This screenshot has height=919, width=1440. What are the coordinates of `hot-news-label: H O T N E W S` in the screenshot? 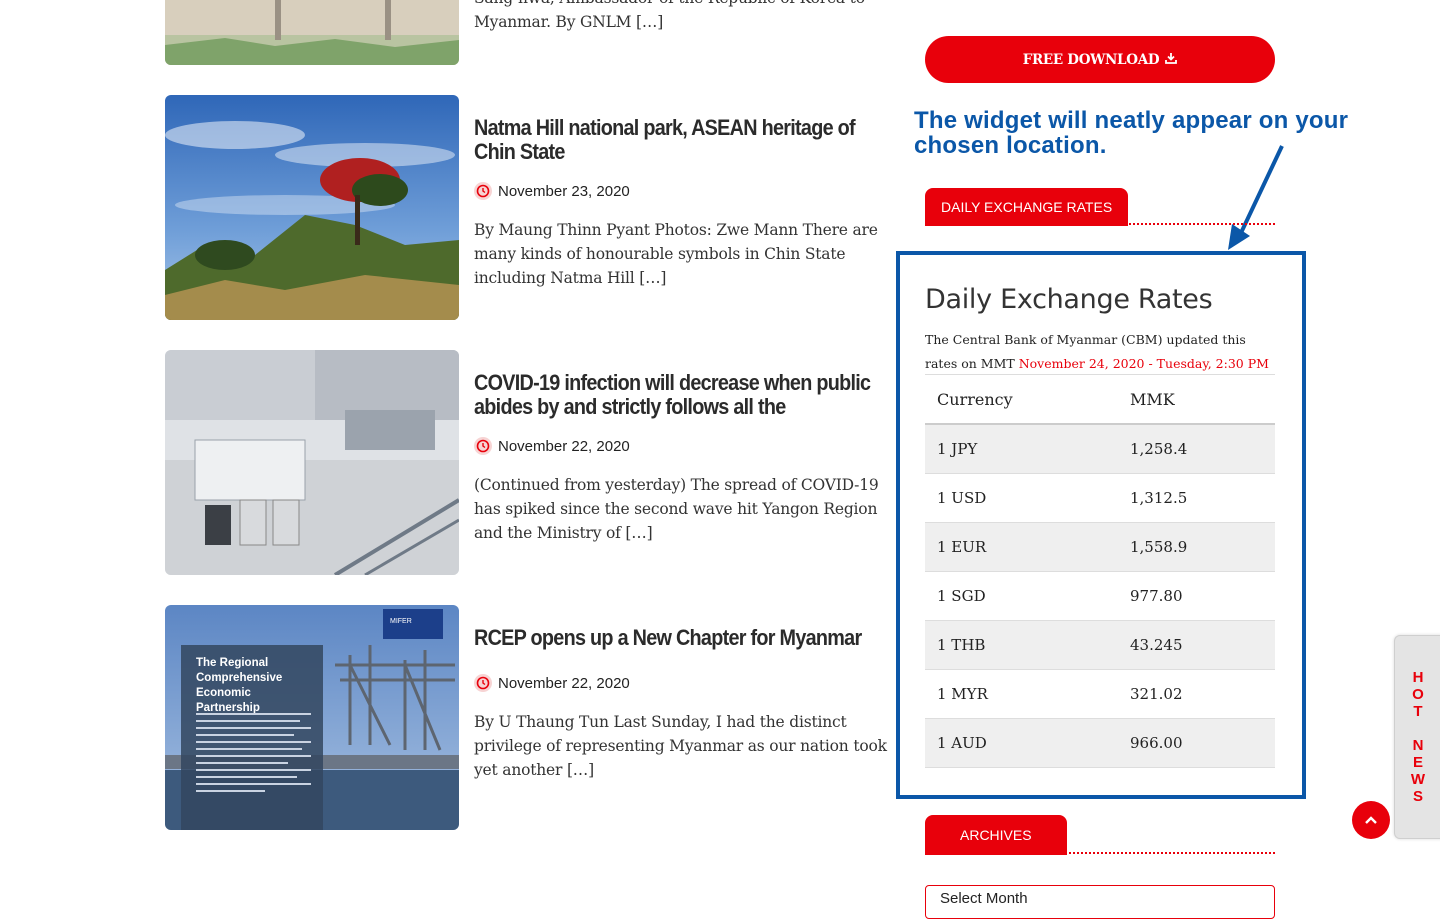 It's located at (1418, 737).